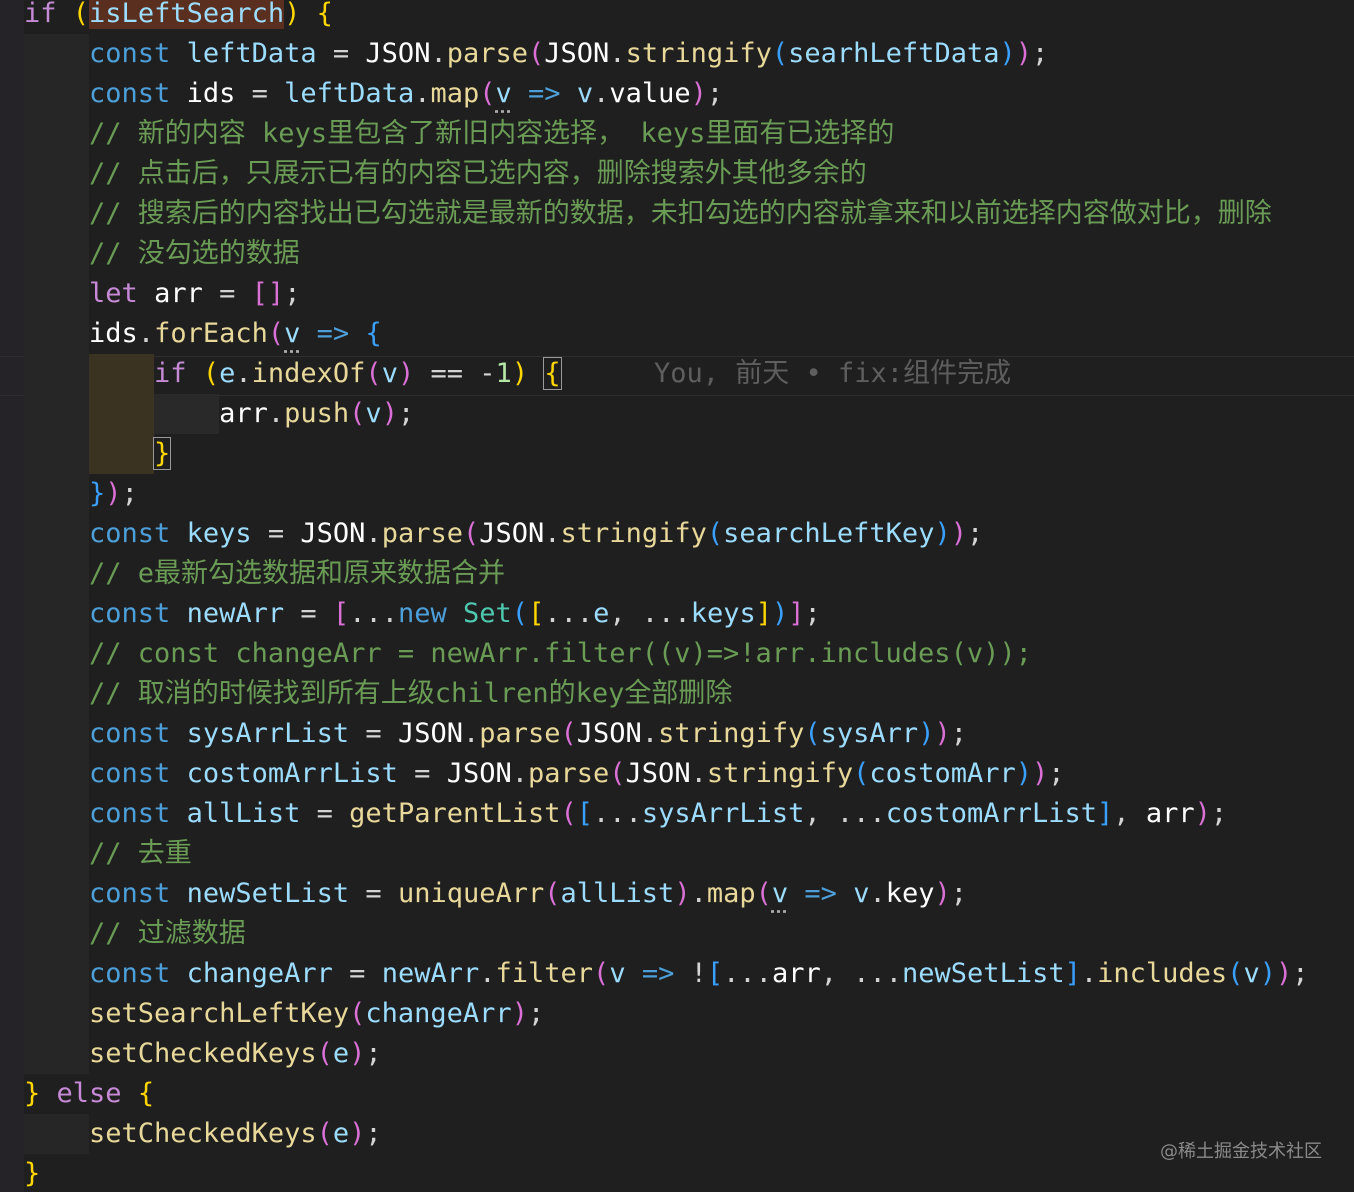 The width and height of the screenshot is (1354, 1192). Describe the element at coordinates (677, 334) in the screenshot. I see `code-line: ids.forEach(v => {` at that location.